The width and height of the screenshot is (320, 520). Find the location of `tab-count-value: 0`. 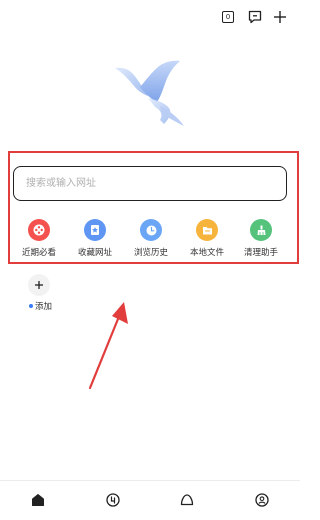

tab-count-value: 0 is located at coordinates (228, 17).